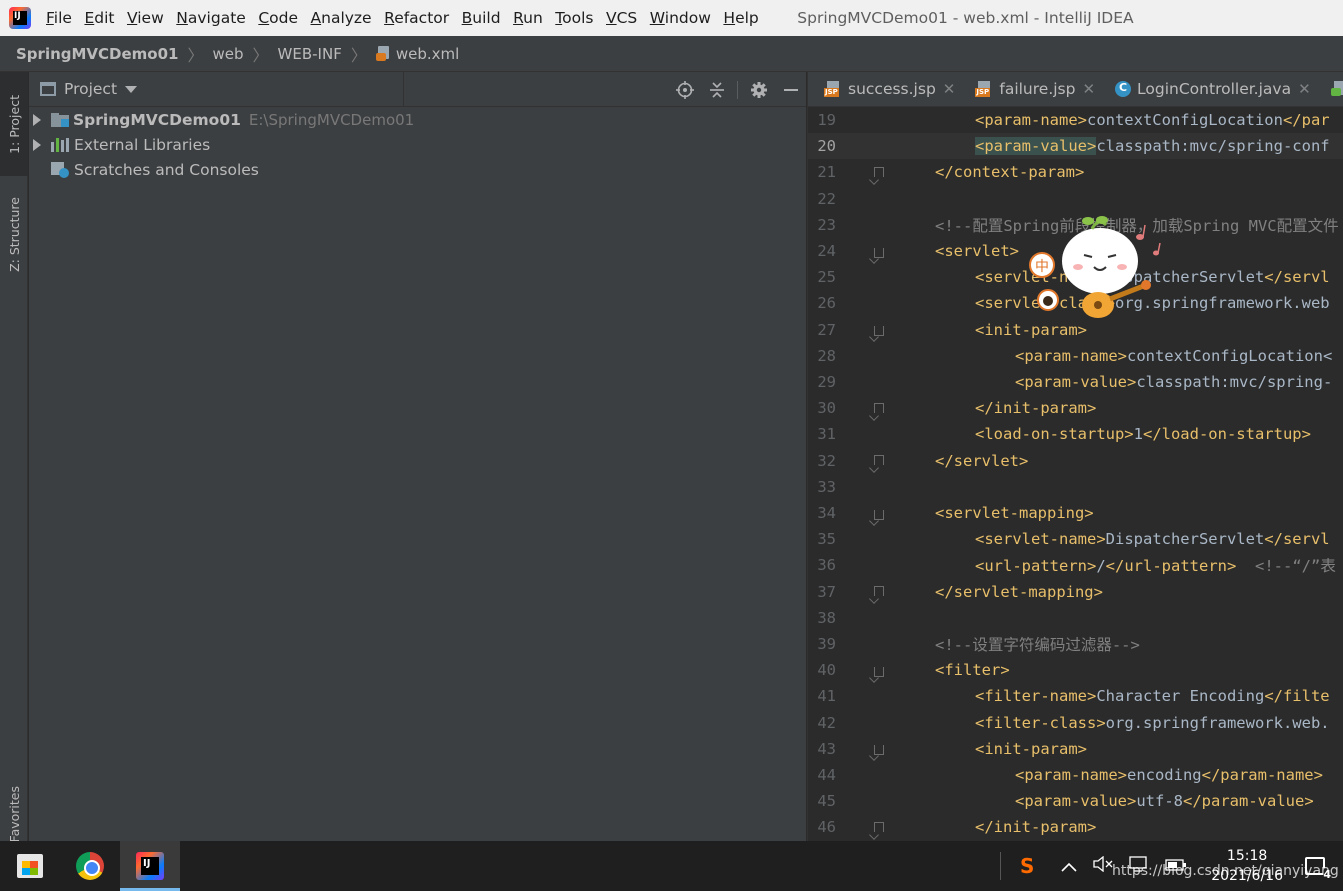 Image resolution: width=1343 pixels, height=891 pixels. I want to click on code-text: <servlet>, so click(977, 251).